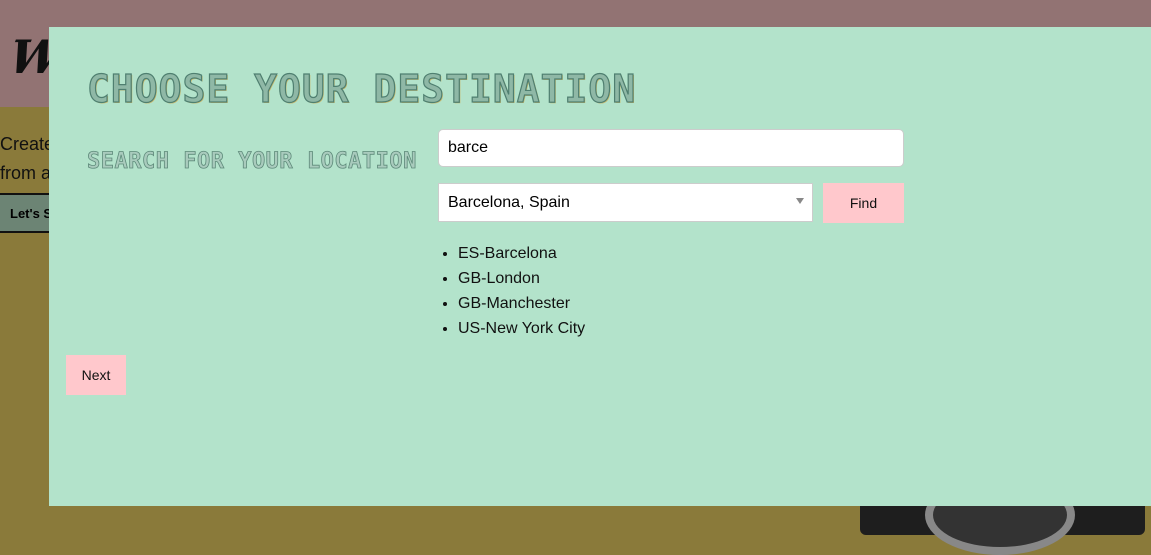  Describe the element at coordinates (27, 159) in the screenshot. I see `background-text: Create from a` at that location.